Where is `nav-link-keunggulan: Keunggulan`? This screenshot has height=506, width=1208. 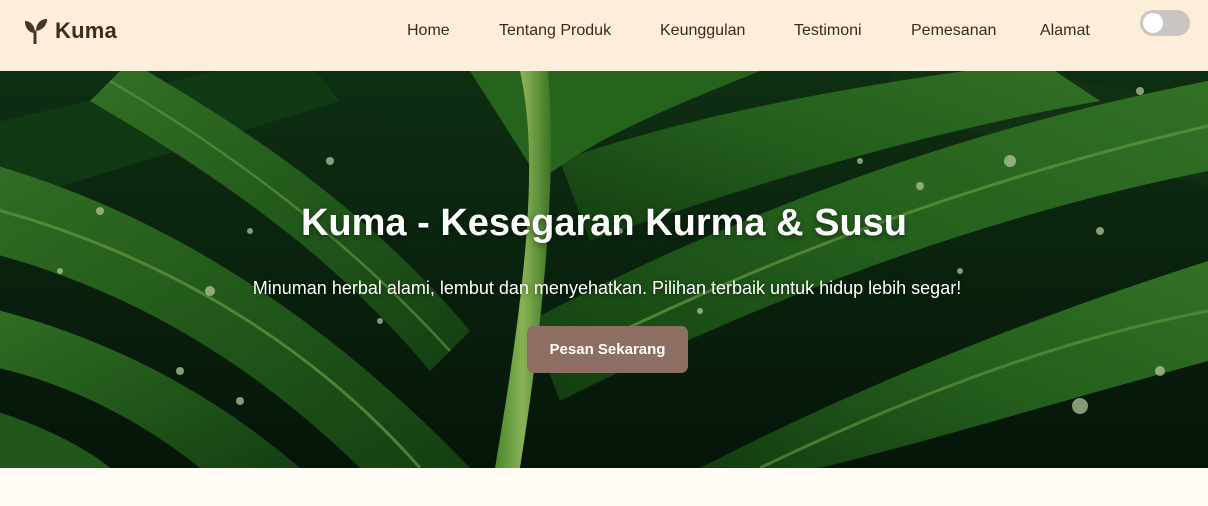
nav-link-keunggulan: Keunggulan is located at coordinates (702, 31).